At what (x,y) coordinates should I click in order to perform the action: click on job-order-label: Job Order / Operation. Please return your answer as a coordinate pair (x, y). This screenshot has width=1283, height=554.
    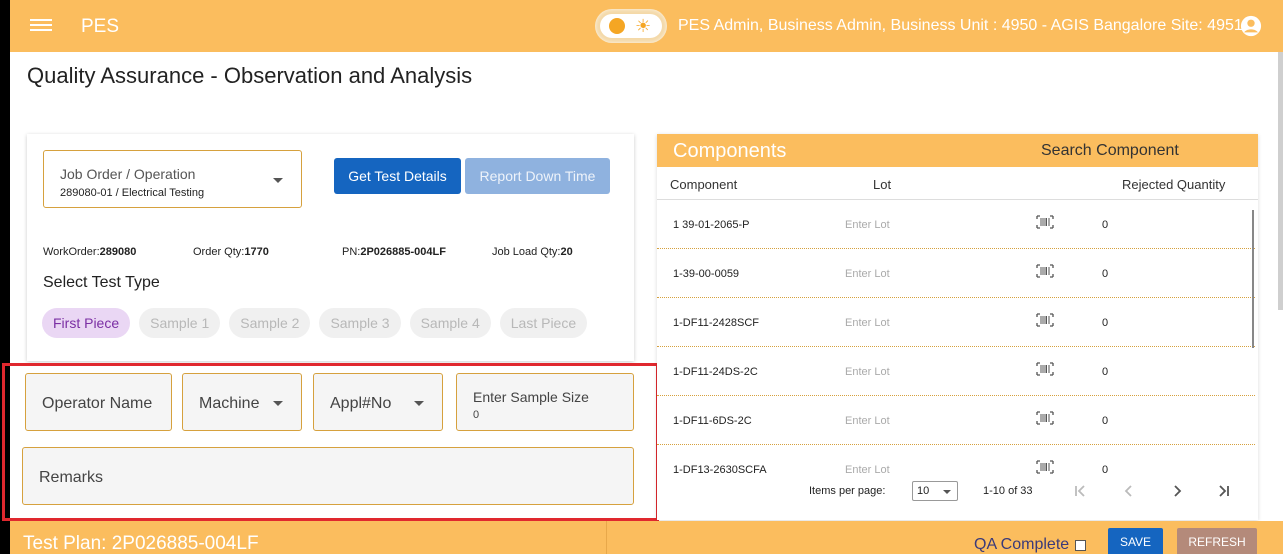
    Looking at the image, I should click on (128, 174).